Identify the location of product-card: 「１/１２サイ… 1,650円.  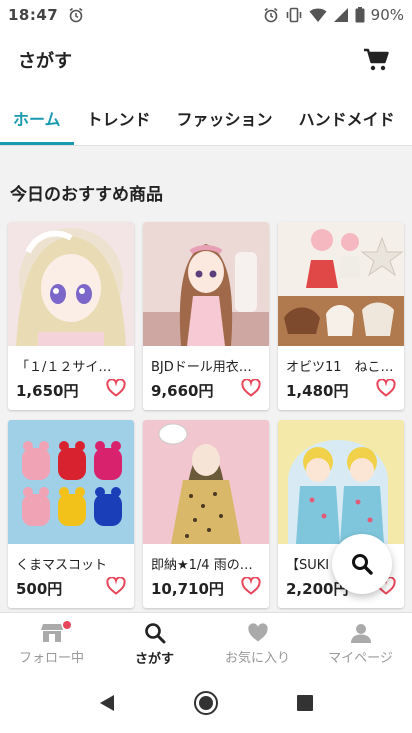
(71, 316).